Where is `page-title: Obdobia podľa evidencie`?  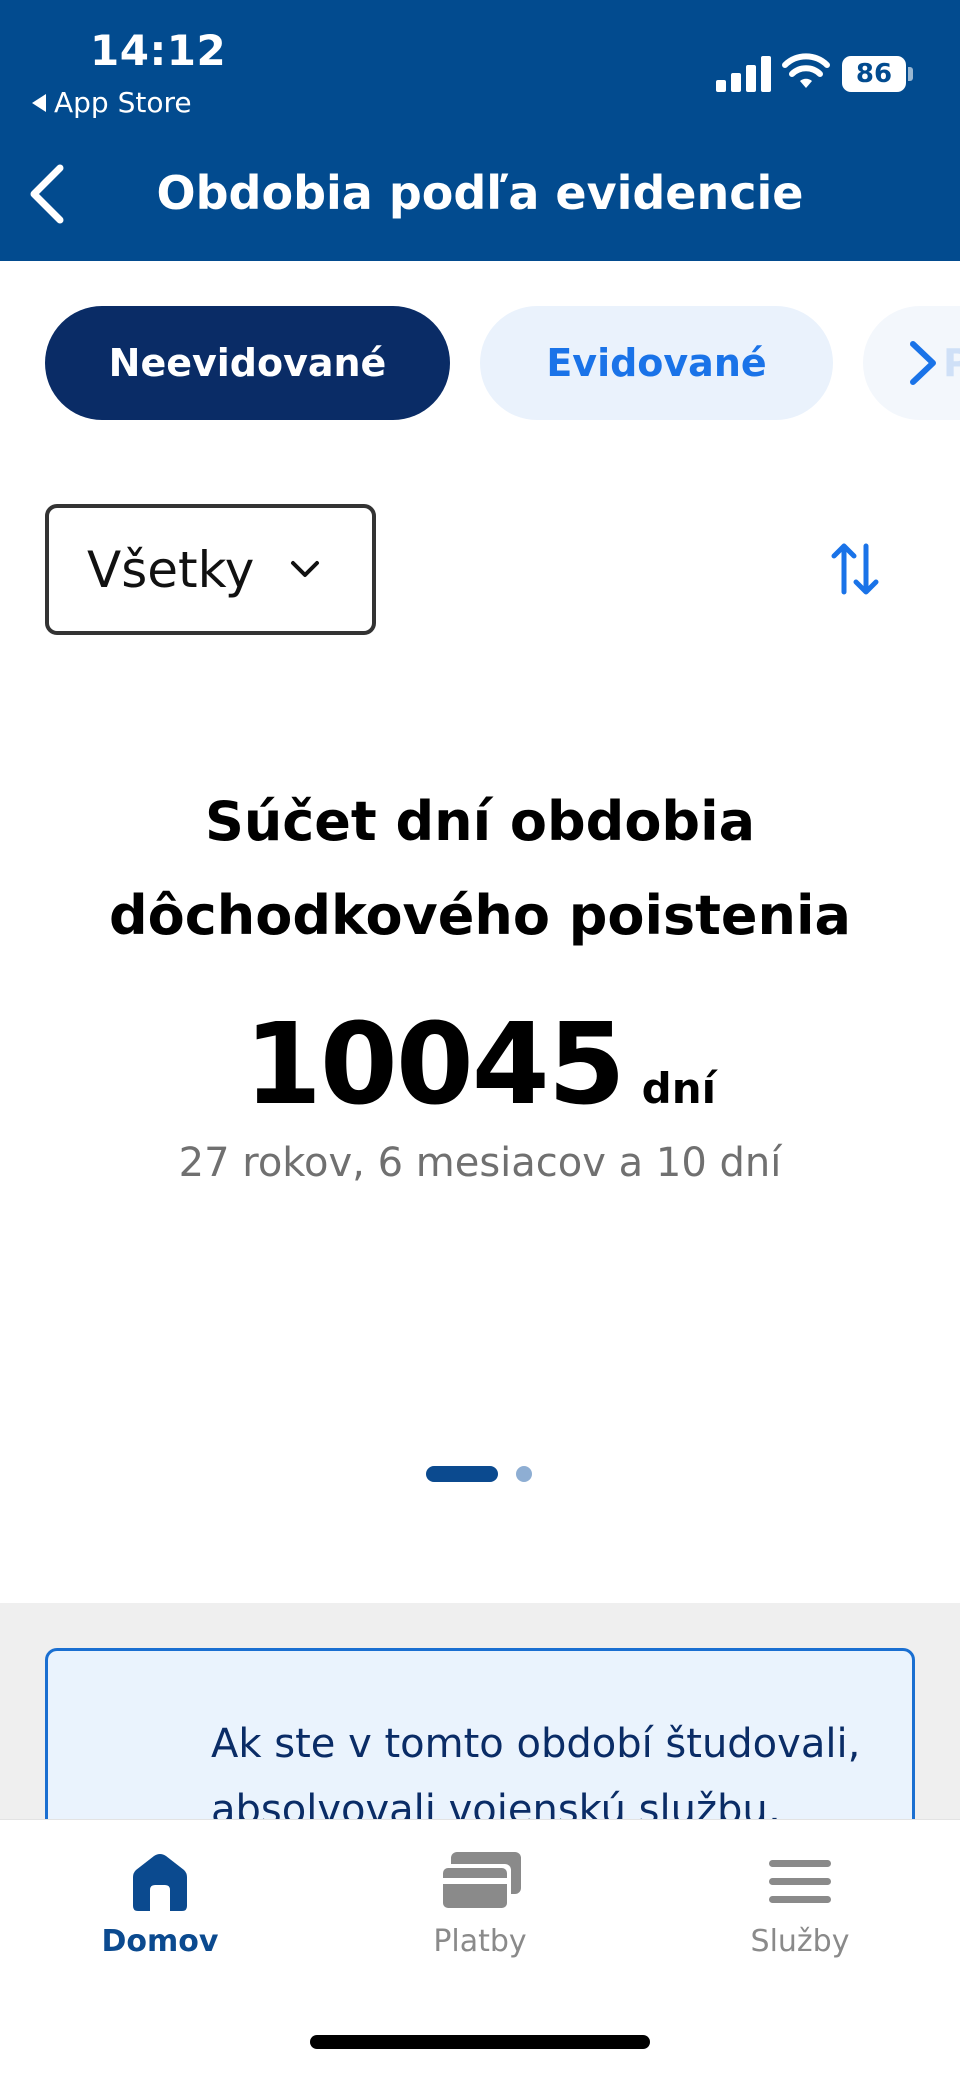 page-title: Obdobia podľa evidencie is located at coordinates (480, 193).